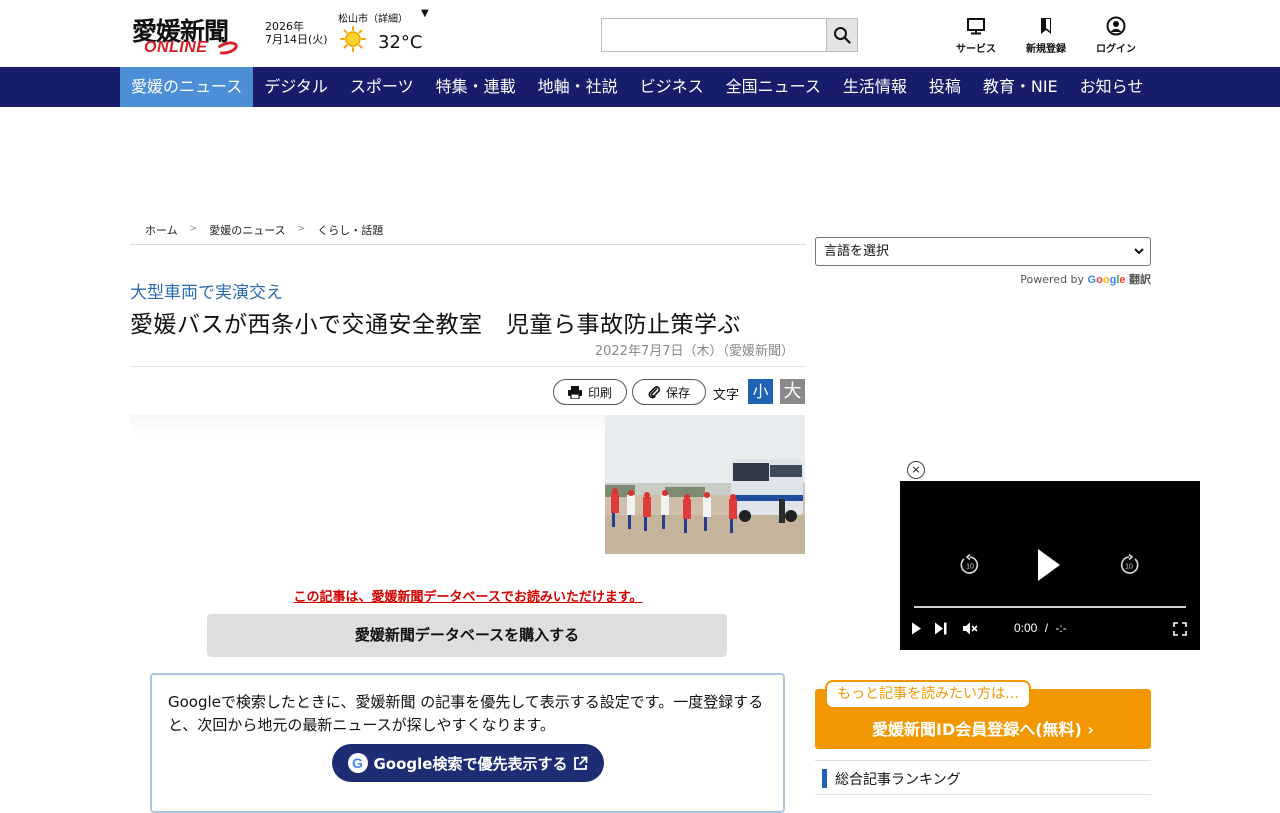 The height and width of the screenshot is (813, 1280). Describe the element at coordinates (760, 391) in the screenshot. I see `font-size-small-button: 小` at that location.